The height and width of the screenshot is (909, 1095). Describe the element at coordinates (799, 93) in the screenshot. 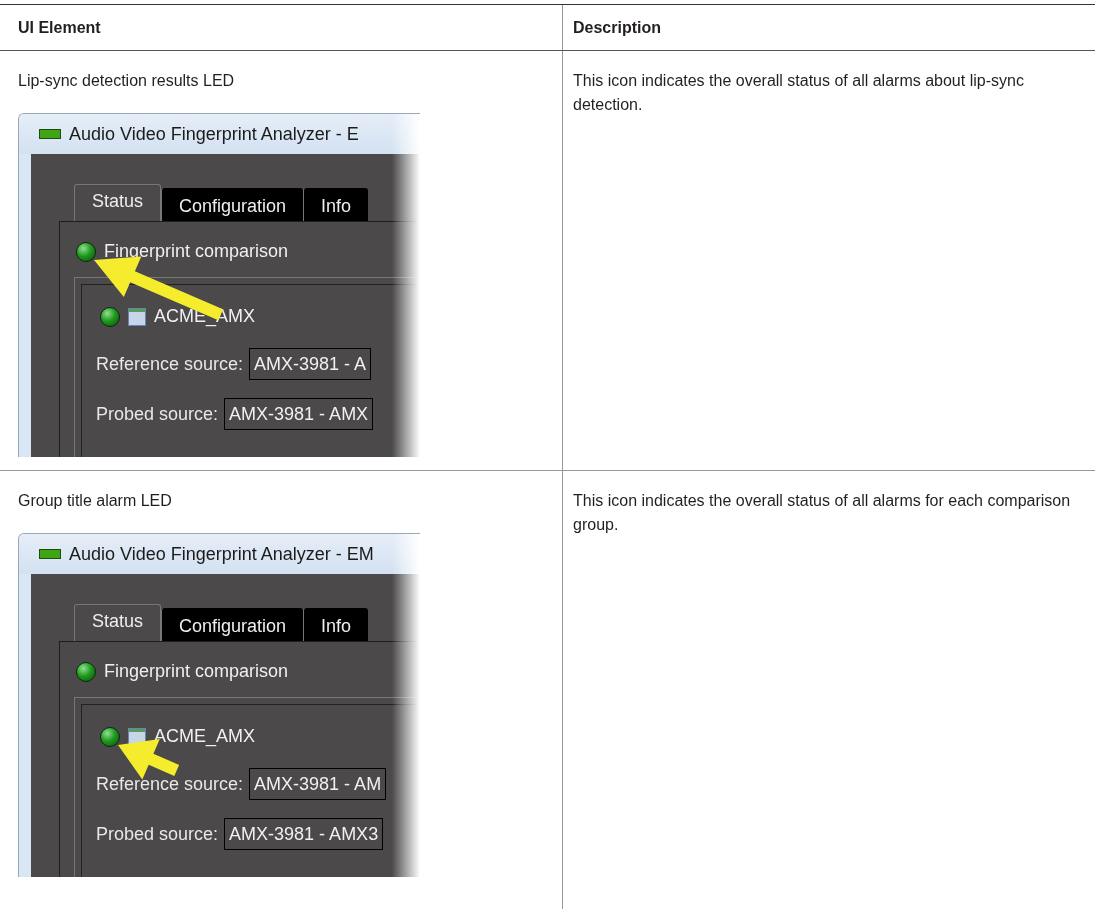

I see `description-text: This icon indicates the overall status of all alarms about lip-sync detection.` at that location.